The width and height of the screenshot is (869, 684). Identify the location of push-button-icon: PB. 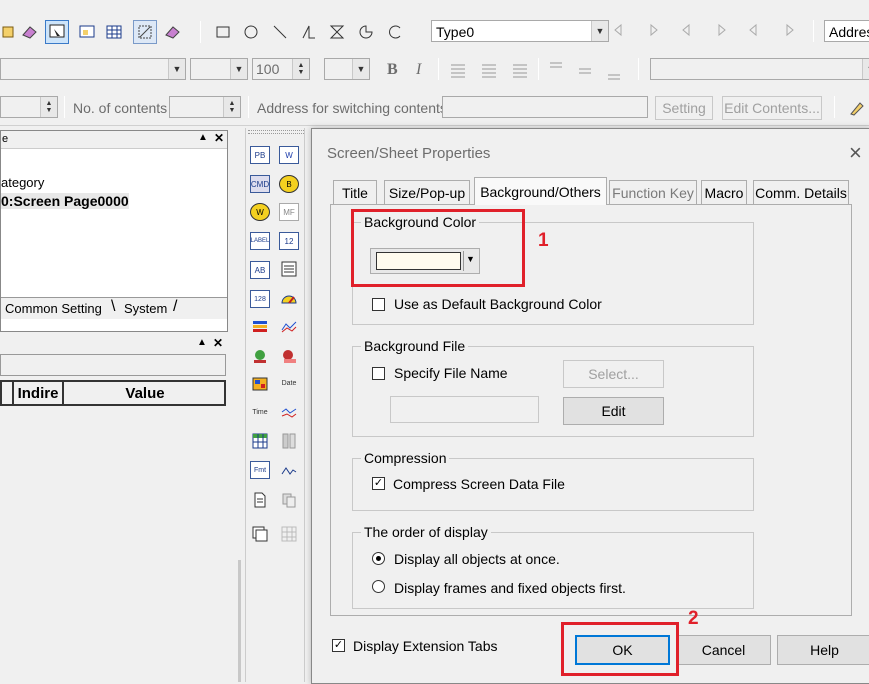
(260, 155).